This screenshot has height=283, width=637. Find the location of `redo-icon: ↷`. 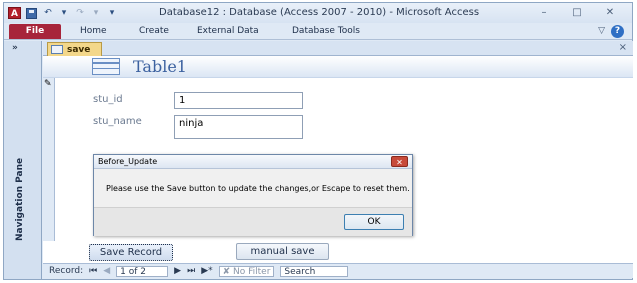

redo-icon: ↷ is located at coordinates (80, 13).